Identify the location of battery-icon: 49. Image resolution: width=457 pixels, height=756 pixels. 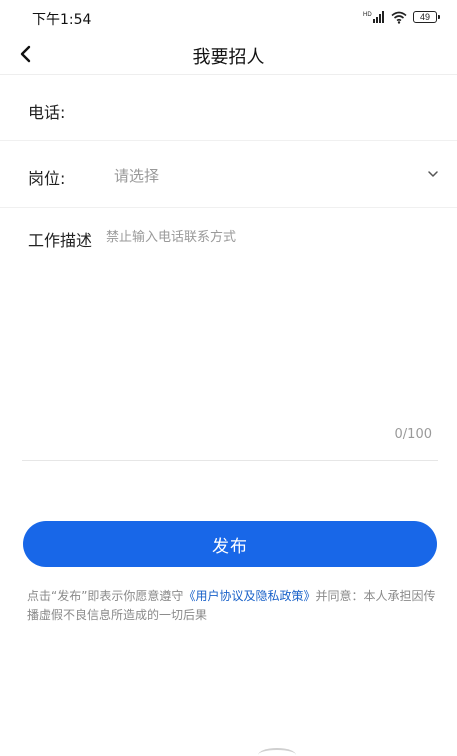
(426, 17).